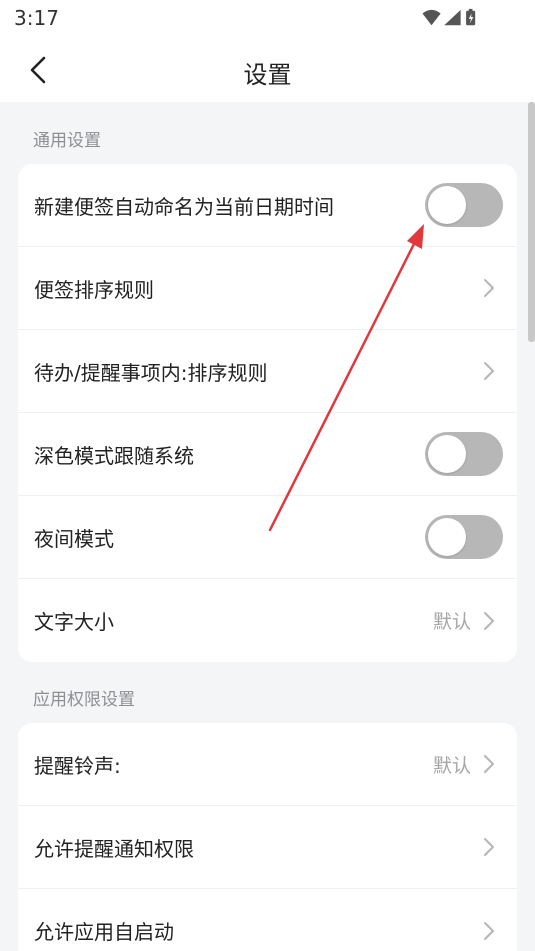 The image size is (535, 951). Describe the element at coordinates (267, 847) in the screenshot. I see `setting-row-notification-permission: 允许提醒通知权限` at that location.